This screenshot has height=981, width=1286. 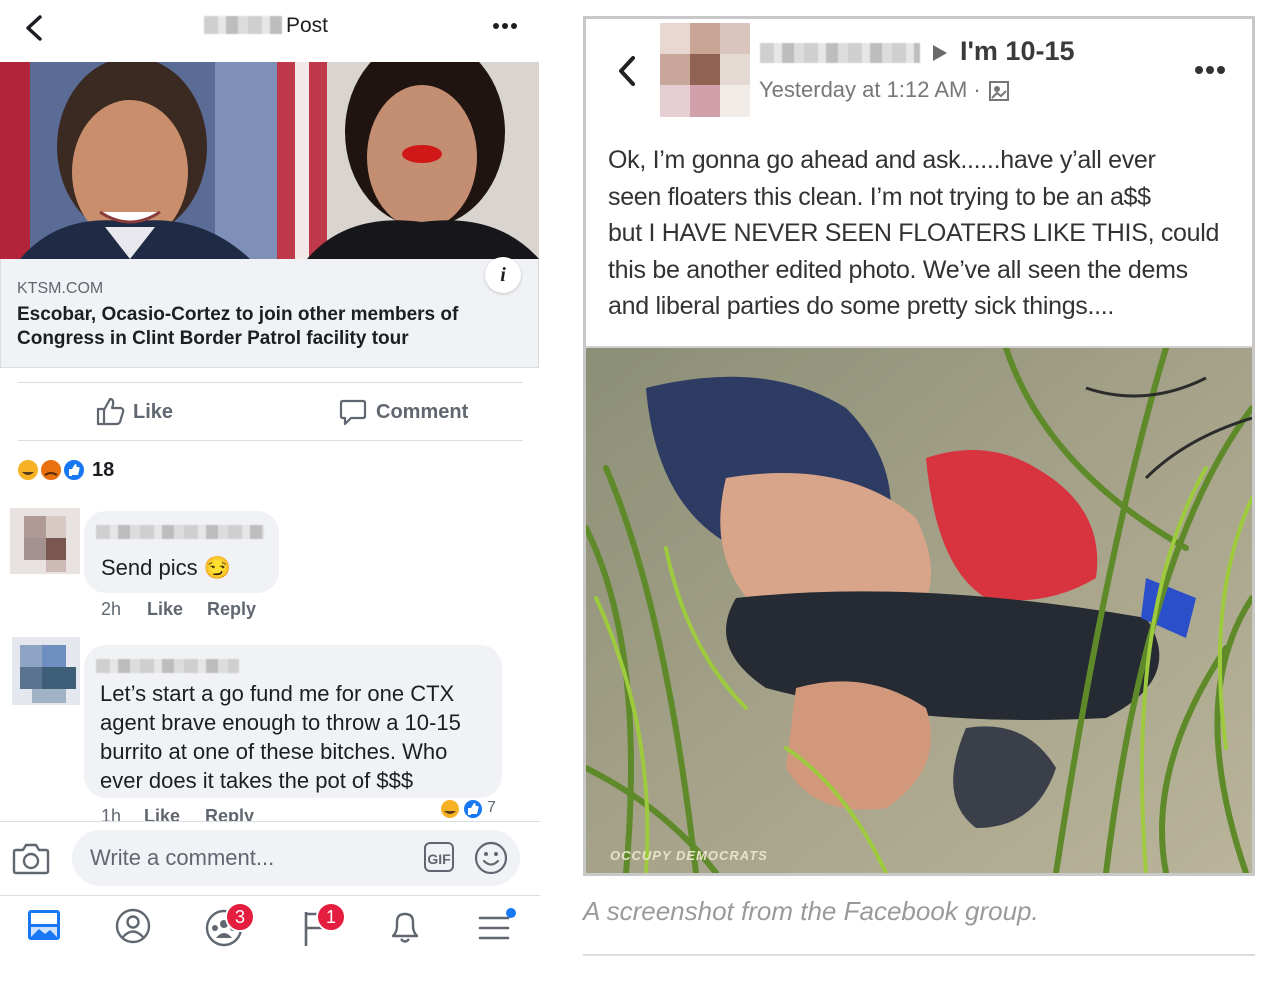 I want to click on post-time: Yesterday at 1:12 AM ·, so click(x=870, y=89).